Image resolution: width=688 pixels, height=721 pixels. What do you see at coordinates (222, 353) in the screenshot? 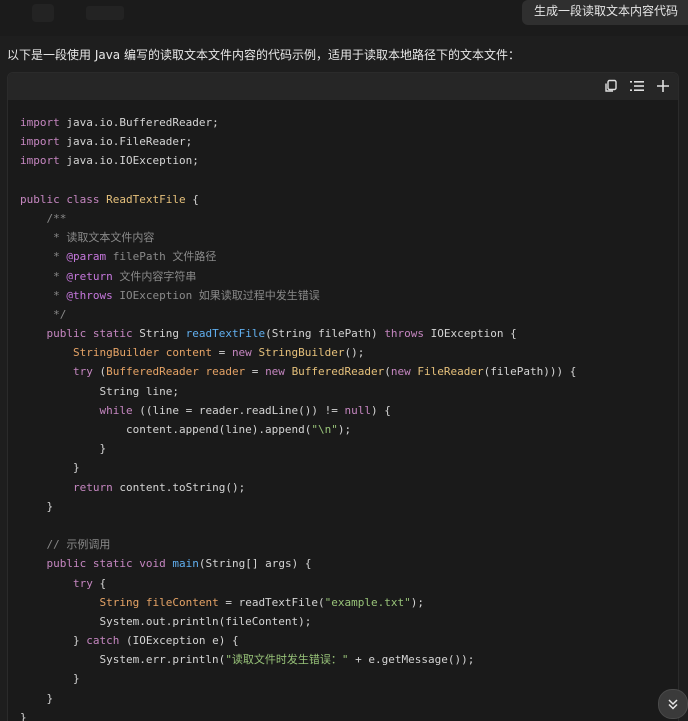
I see `code-token: =` at bounding box center [222, 353].